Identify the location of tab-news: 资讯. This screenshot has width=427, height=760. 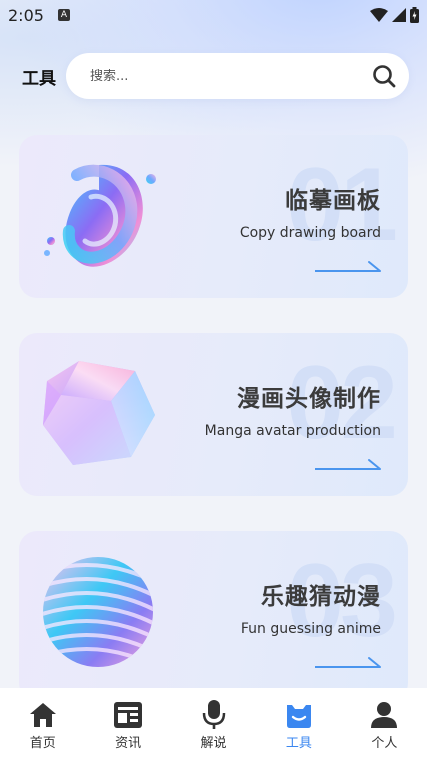
(127, 724).